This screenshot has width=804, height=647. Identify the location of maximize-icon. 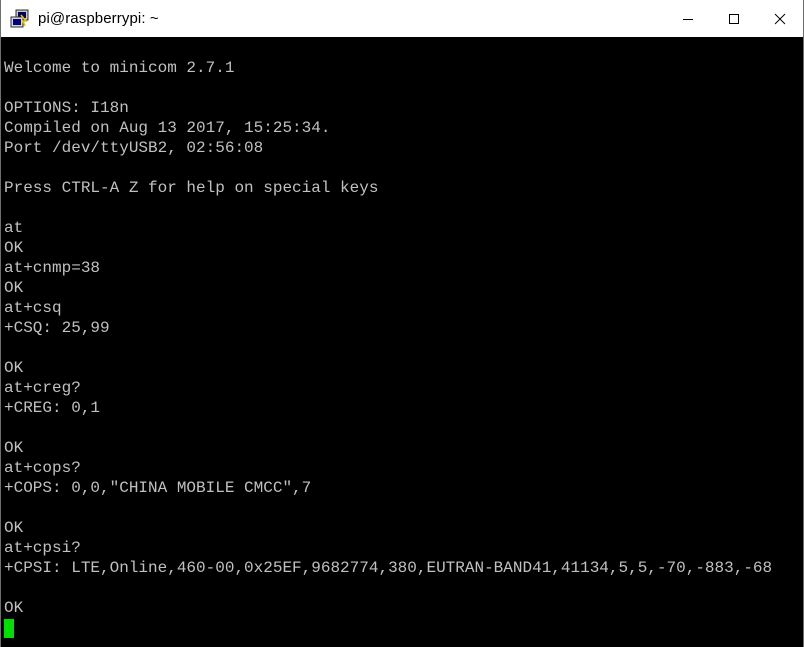
(734, 18).